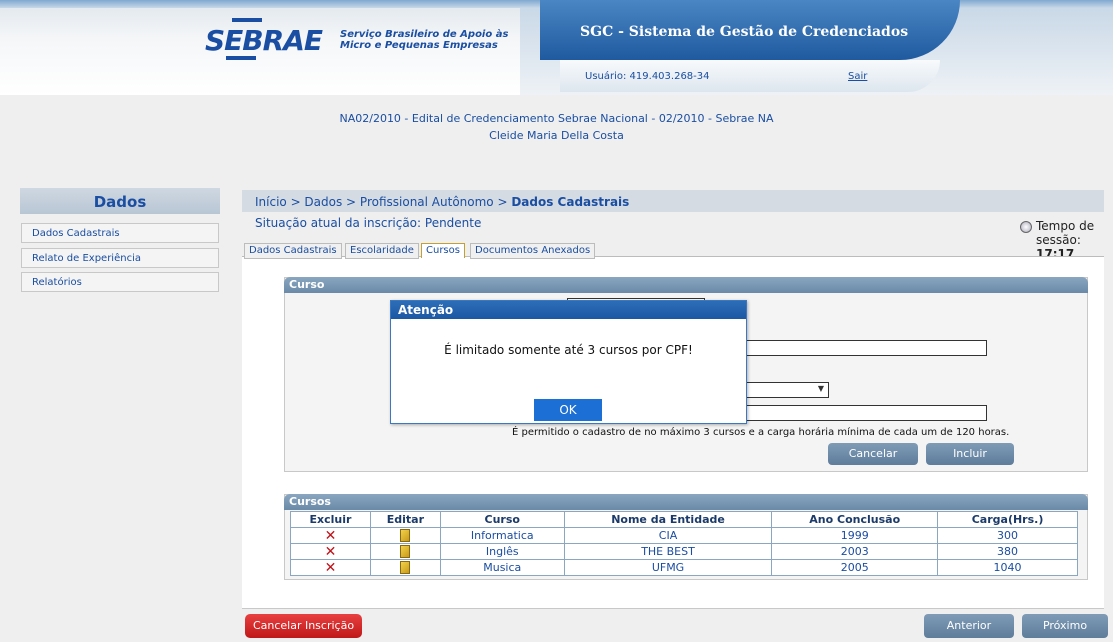 The width and height of the screenshot is (1113, 642). I want to click on ok-button: OK, so click(568, 410).